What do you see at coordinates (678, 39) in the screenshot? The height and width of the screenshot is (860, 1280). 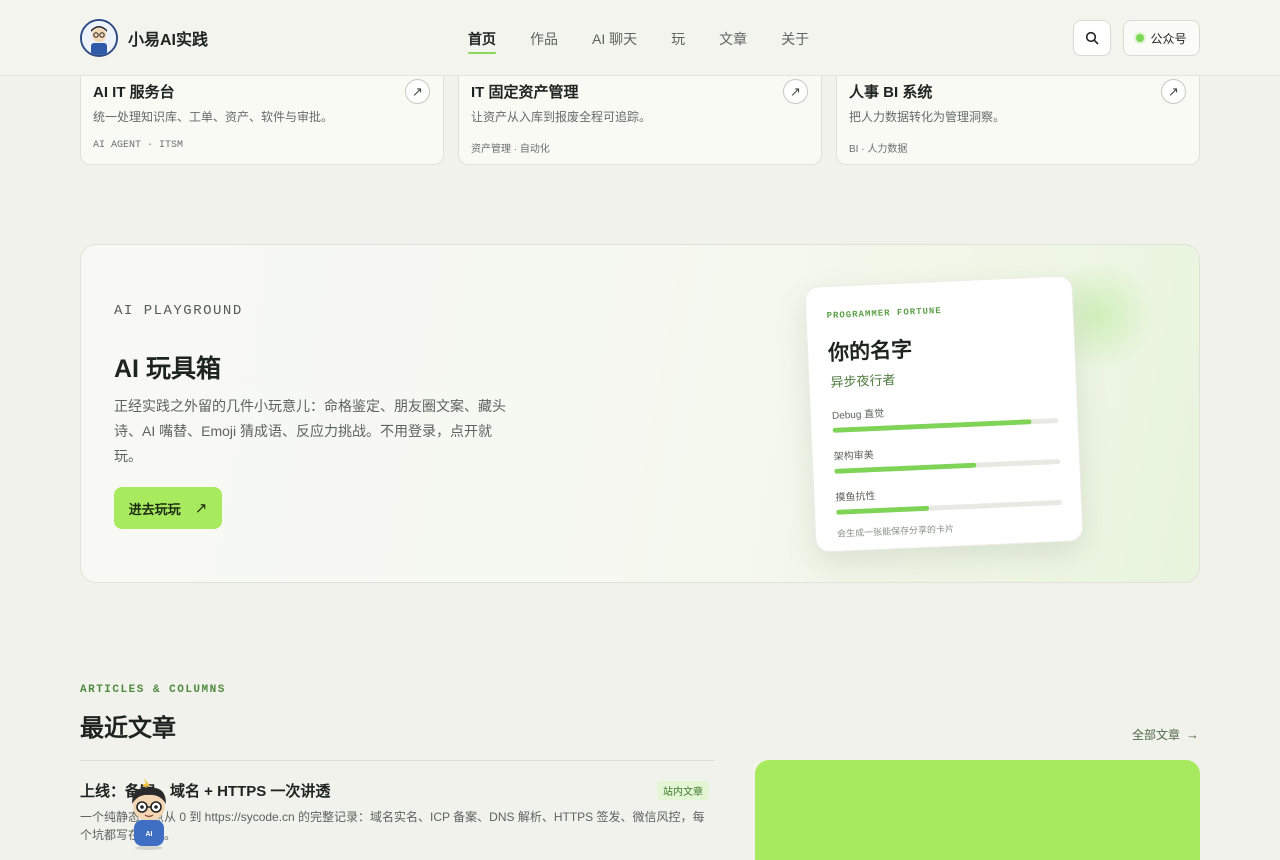 I see `nav-play: 玩` at bounding box center [678, 39].